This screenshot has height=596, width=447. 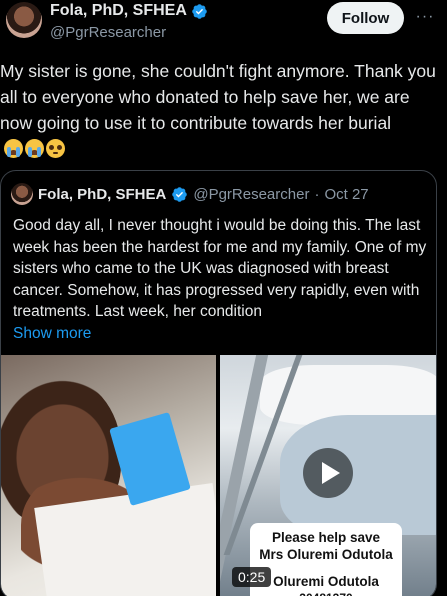 I want to click on video-duration-badge: 0:25, so click(x=252, y=577).